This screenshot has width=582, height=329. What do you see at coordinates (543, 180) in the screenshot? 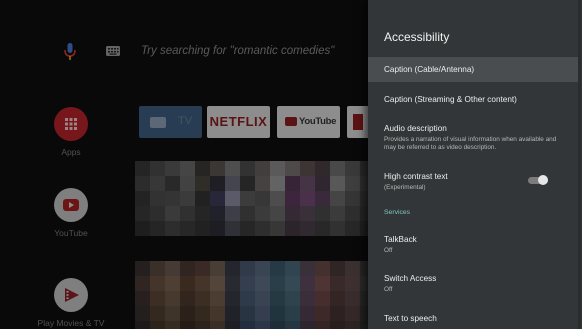
I see `toggle-thumb` at bounding box center [543, 180].